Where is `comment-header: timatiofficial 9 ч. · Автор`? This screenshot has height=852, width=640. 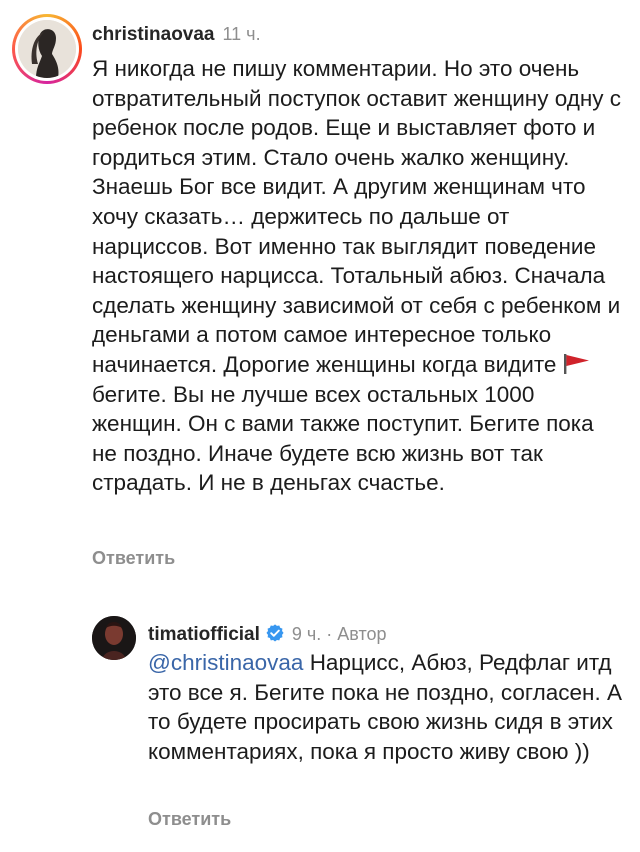 comment-header: timatiofficial 9 ч. · Автор is located at coordinates (267, 634).